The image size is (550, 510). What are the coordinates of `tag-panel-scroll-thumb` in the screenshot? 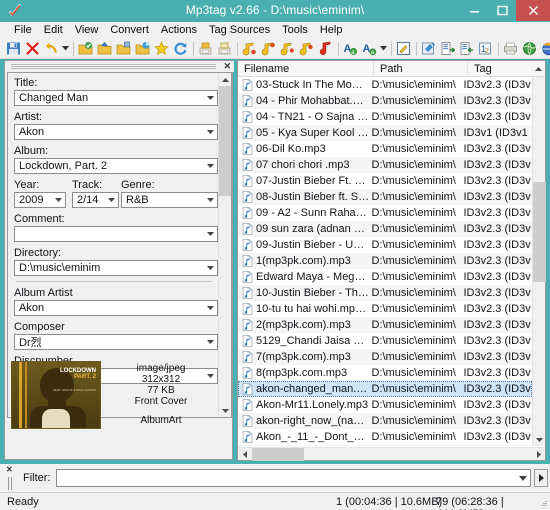 It's located at (225, 141).